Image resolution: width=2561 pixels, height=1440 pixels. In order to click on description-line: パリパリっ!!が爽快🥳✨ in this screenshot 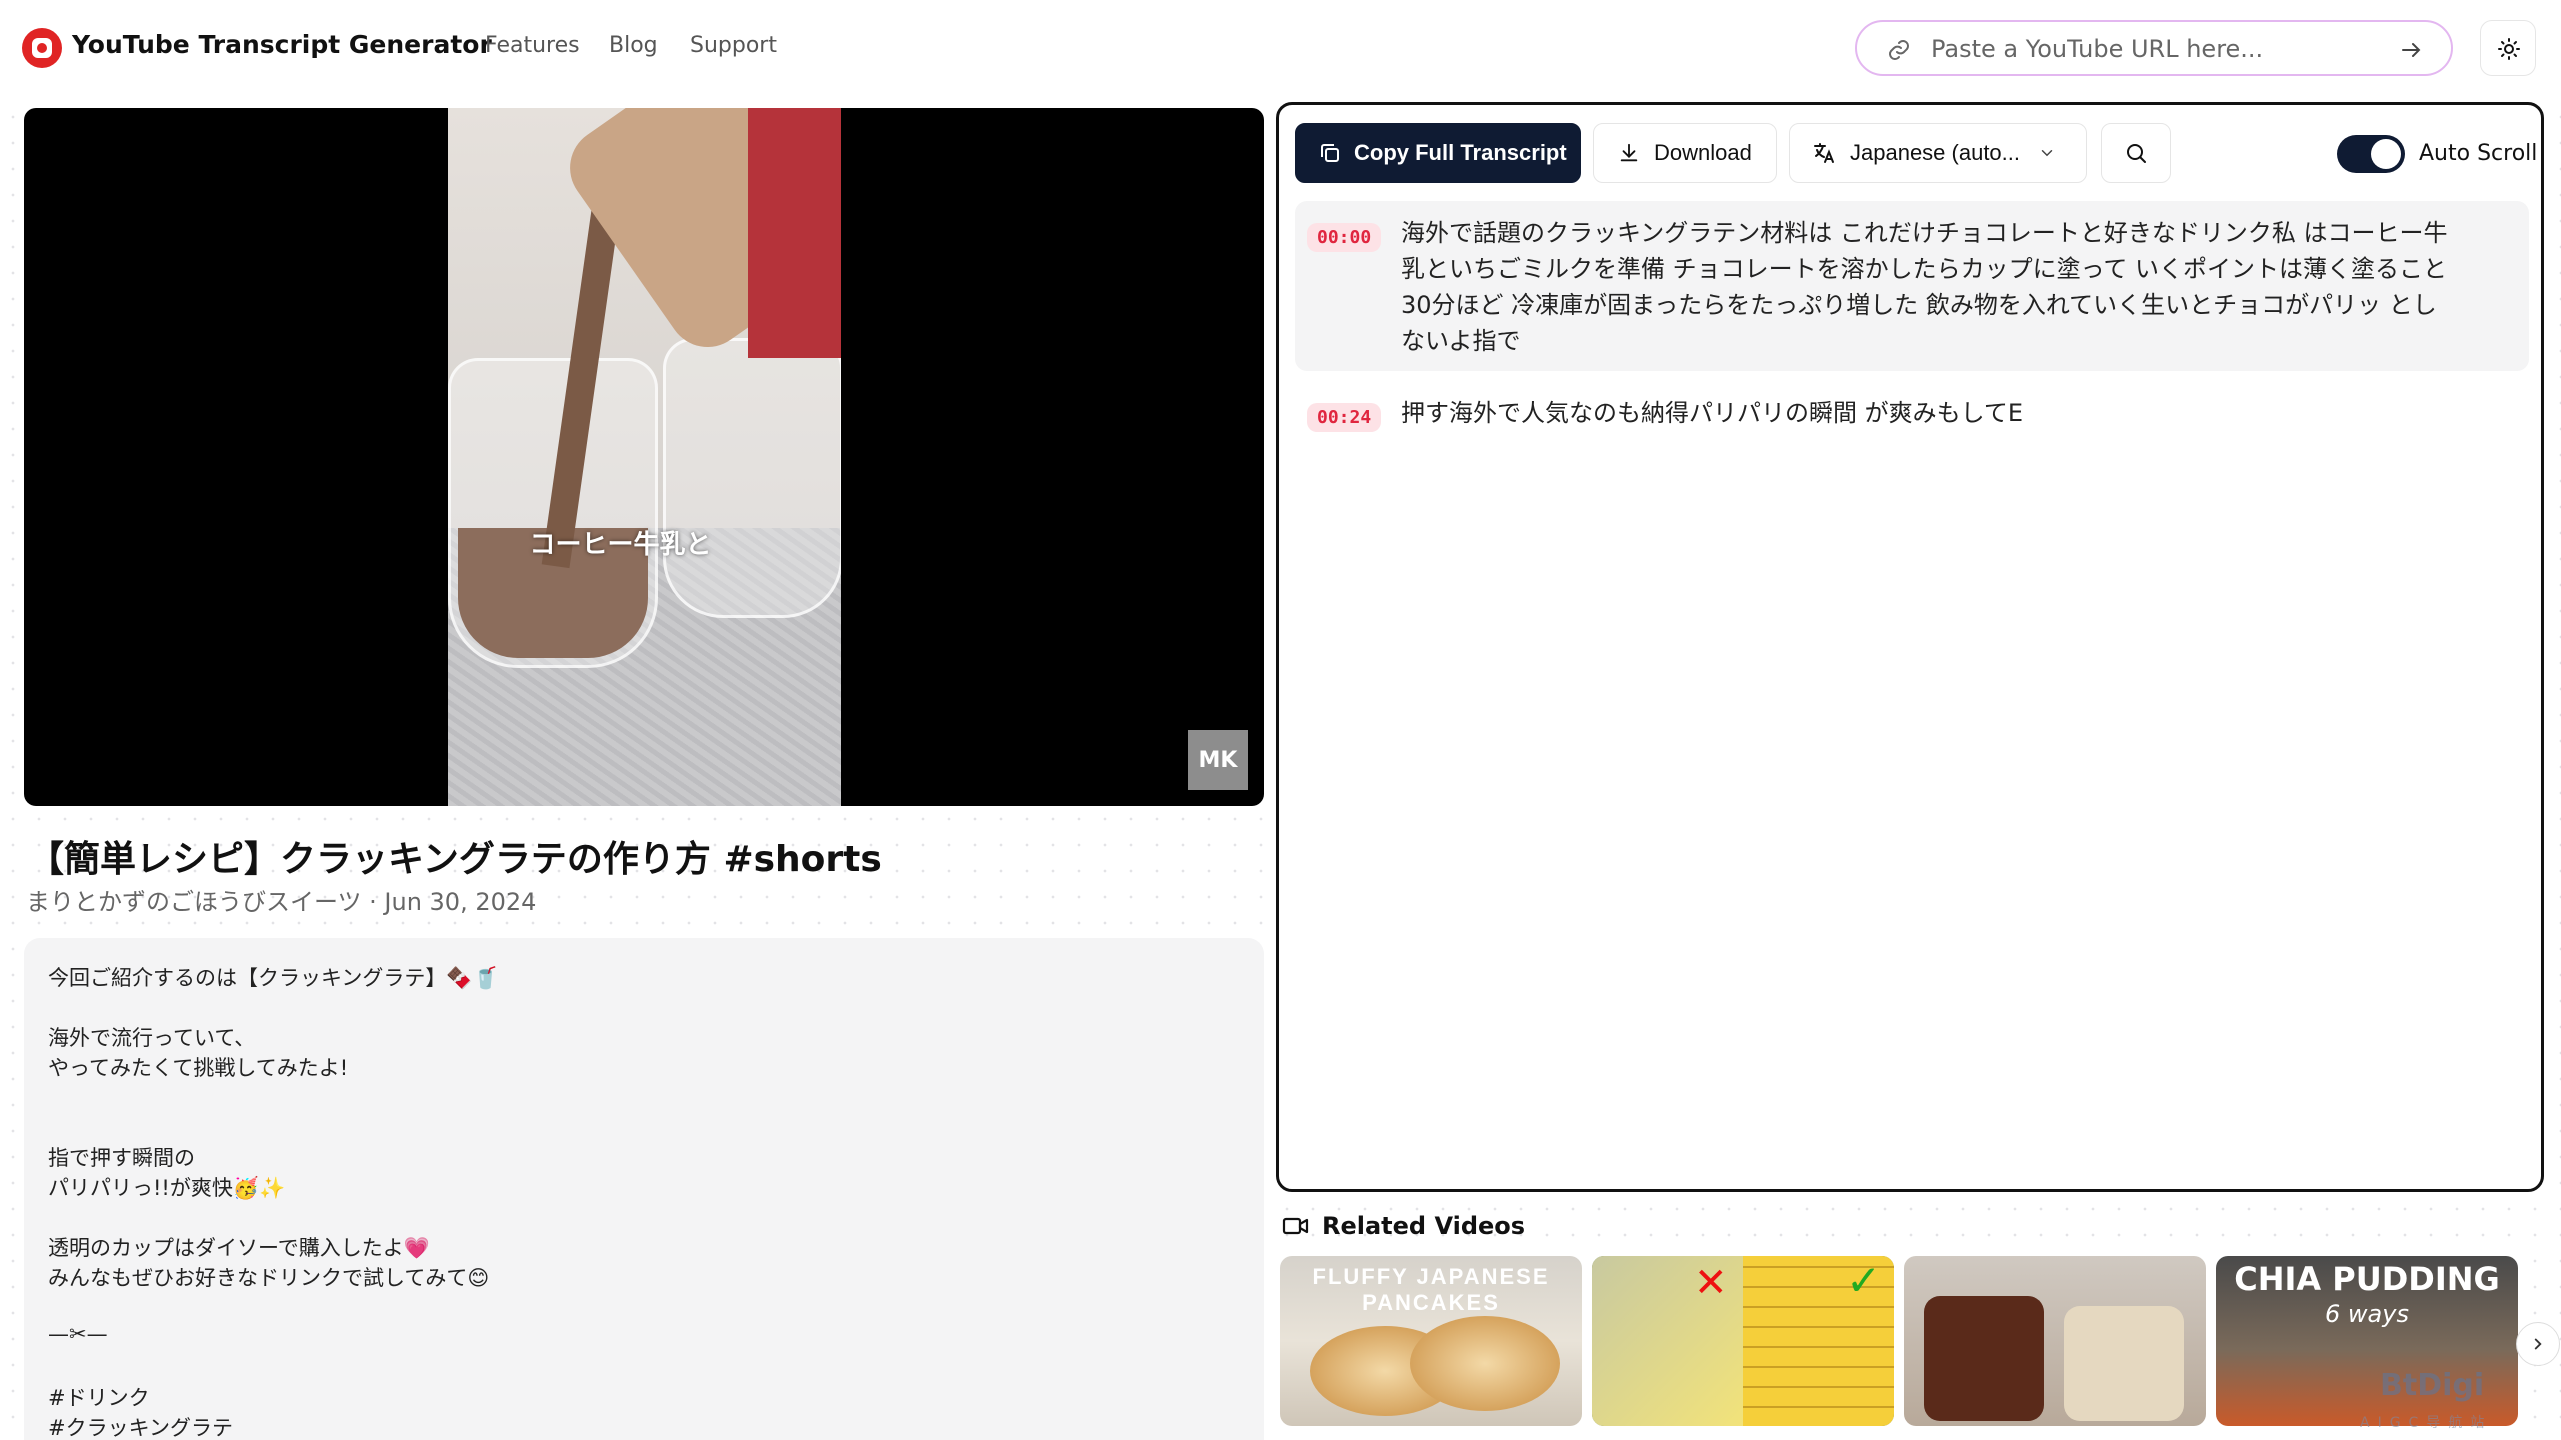, I will do `click(167, 1188)`.